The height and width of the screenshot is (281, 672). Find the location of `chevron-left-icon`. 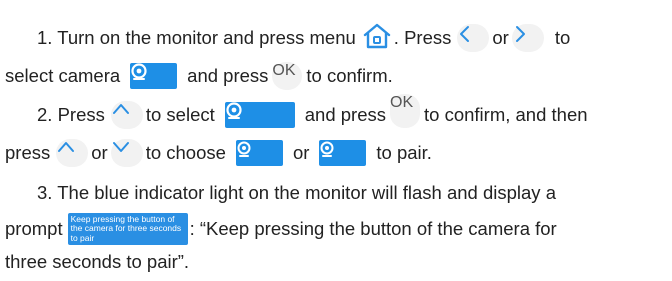

chevron-left-icon is located at coordinates (473, 38).